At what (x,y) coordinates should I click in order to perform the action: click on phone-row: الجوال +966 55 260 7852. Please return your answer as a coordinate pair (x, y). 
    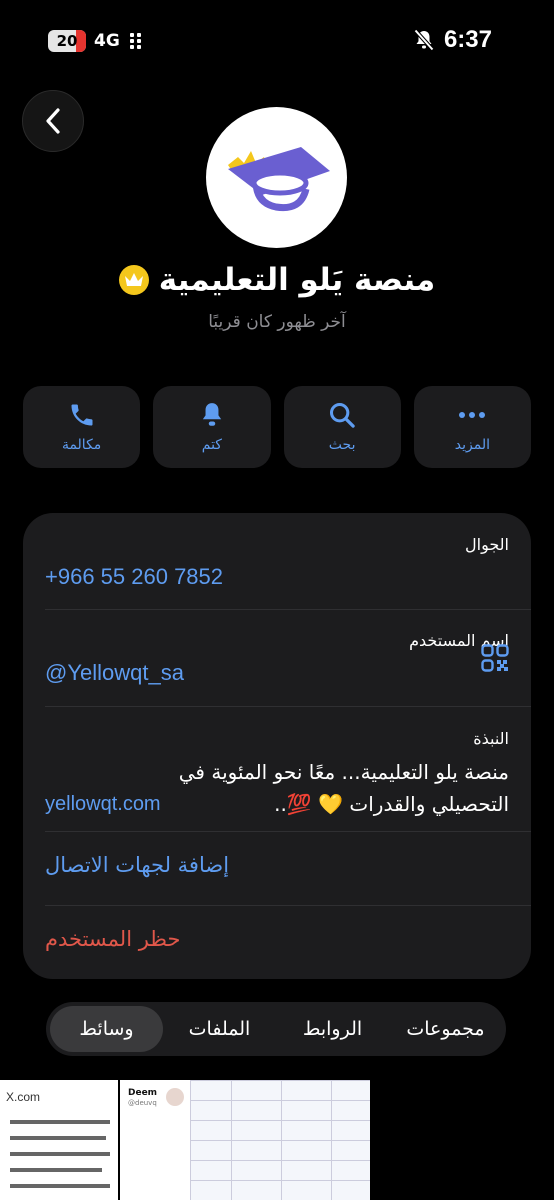
    Looking at the image, I should click on (277, 562).